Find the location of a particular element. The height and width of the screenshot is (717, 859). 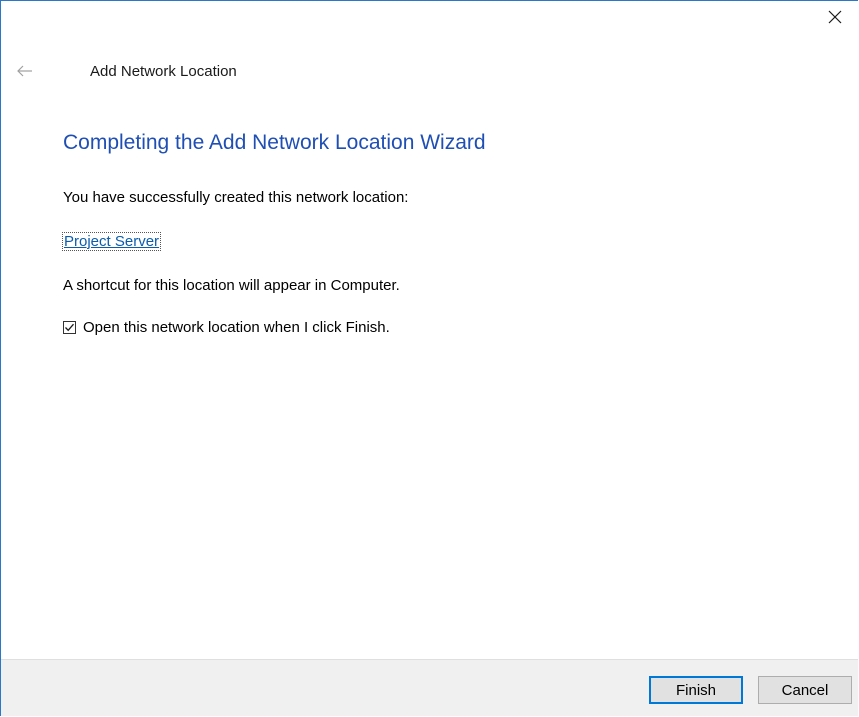

back-arrow-icon is located at coordinates (24, 71).